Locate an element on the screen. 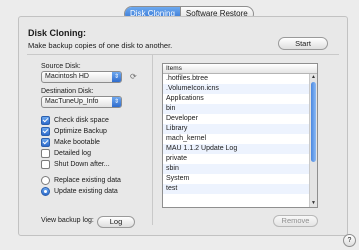 The width and height of the screenshot is (359, 250). list-item: bin is located at coordinates (236, 109).